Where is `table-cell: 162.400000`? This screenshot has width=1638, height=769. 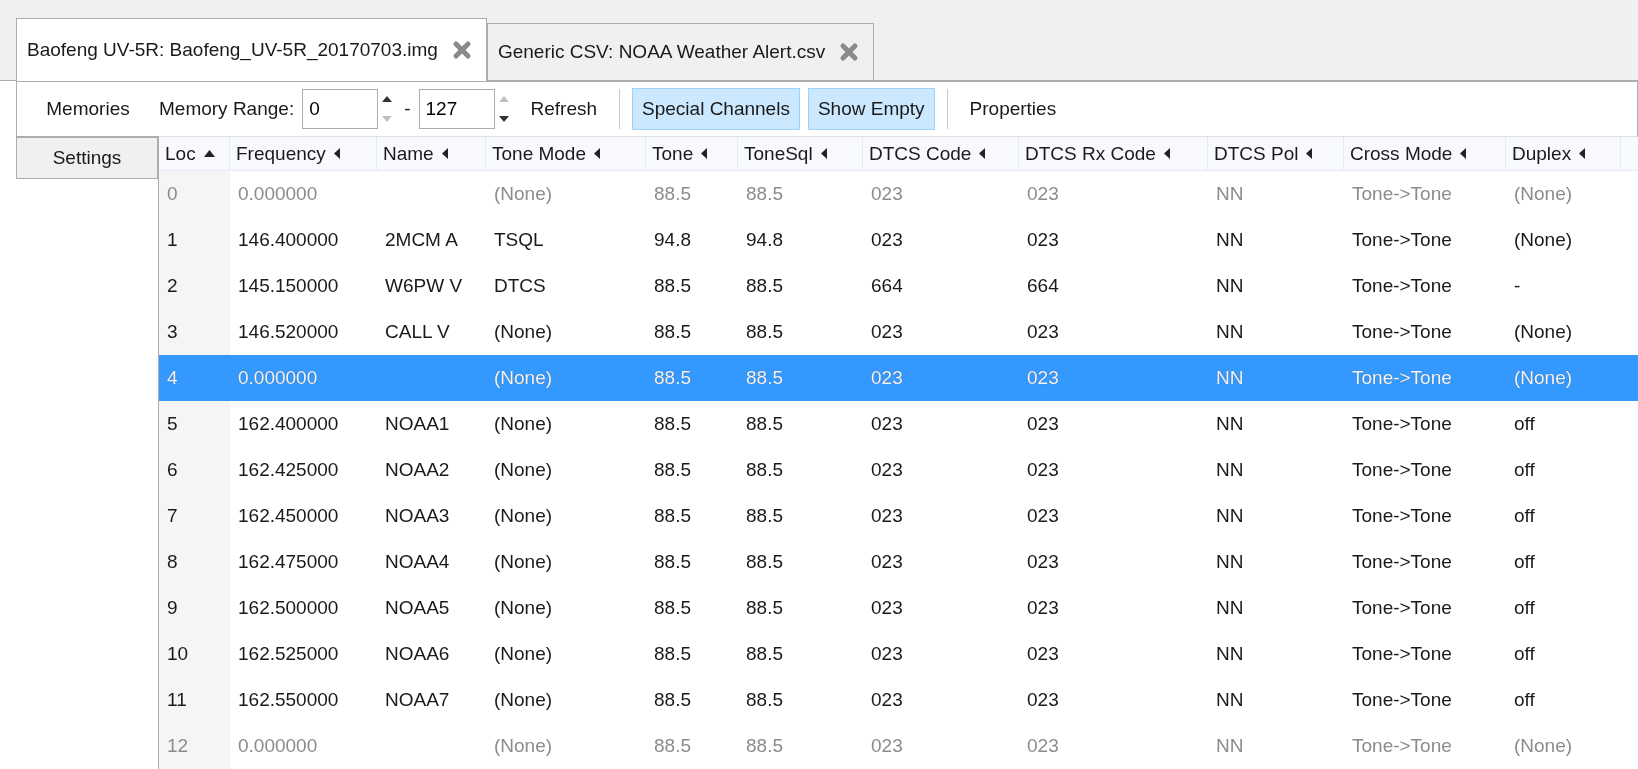
table-cell: 162.400000 is located at coordinates (288, 424).